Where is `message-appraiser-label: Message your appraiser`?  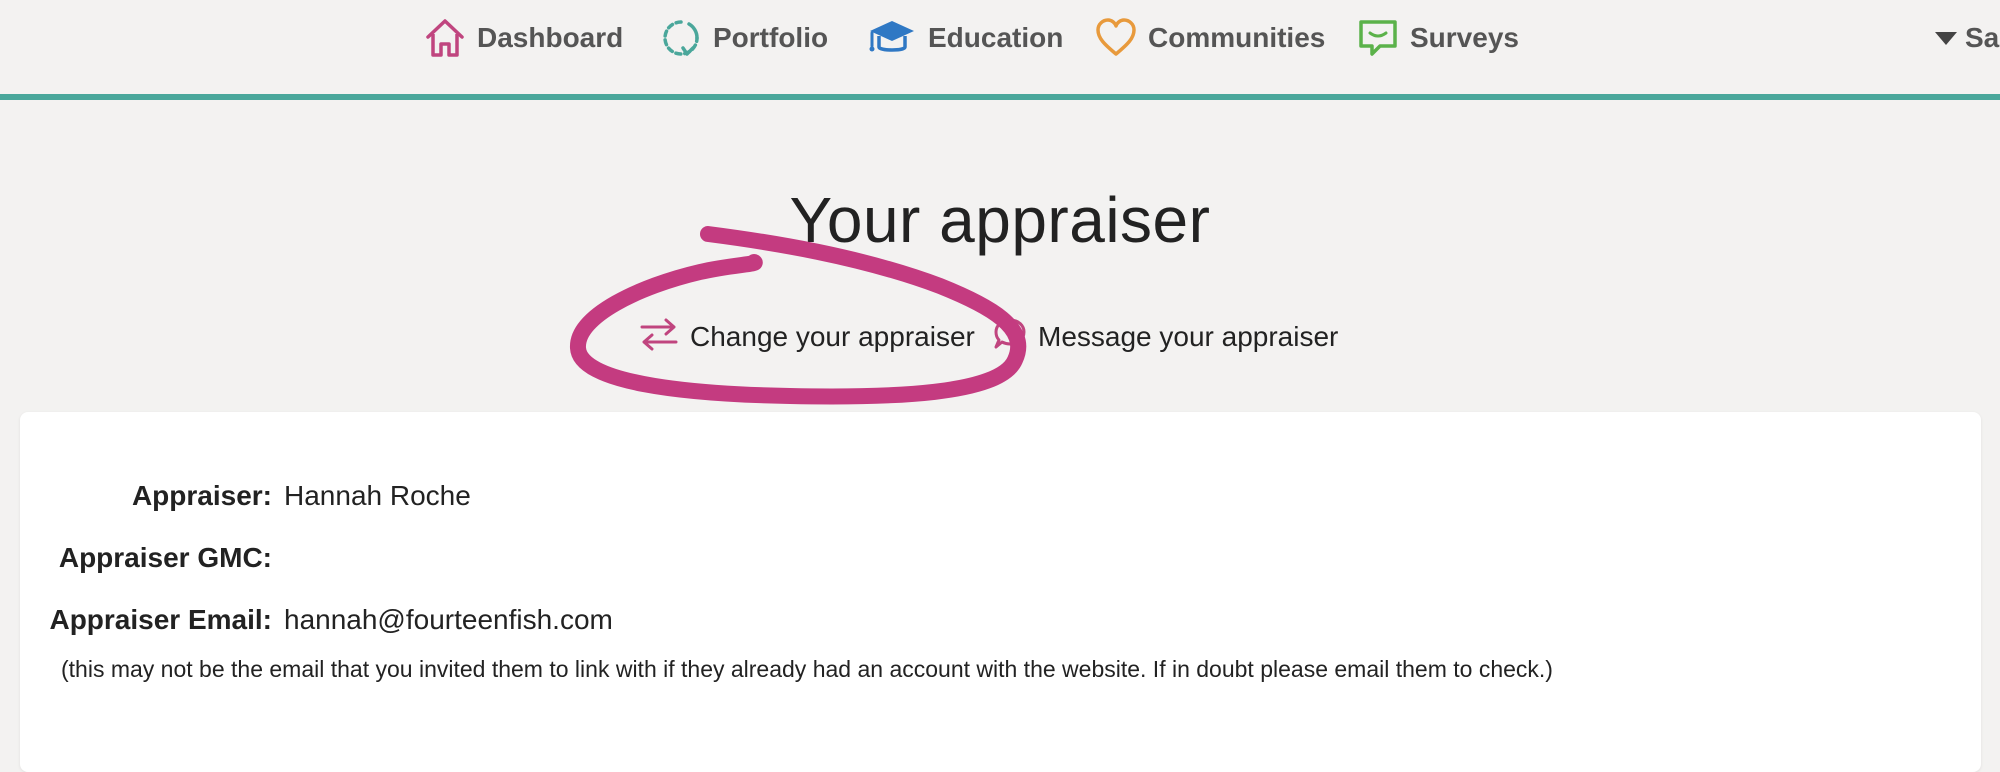 message-appraiser-label: Message your appraiser is located at coordinates (1188, 336).